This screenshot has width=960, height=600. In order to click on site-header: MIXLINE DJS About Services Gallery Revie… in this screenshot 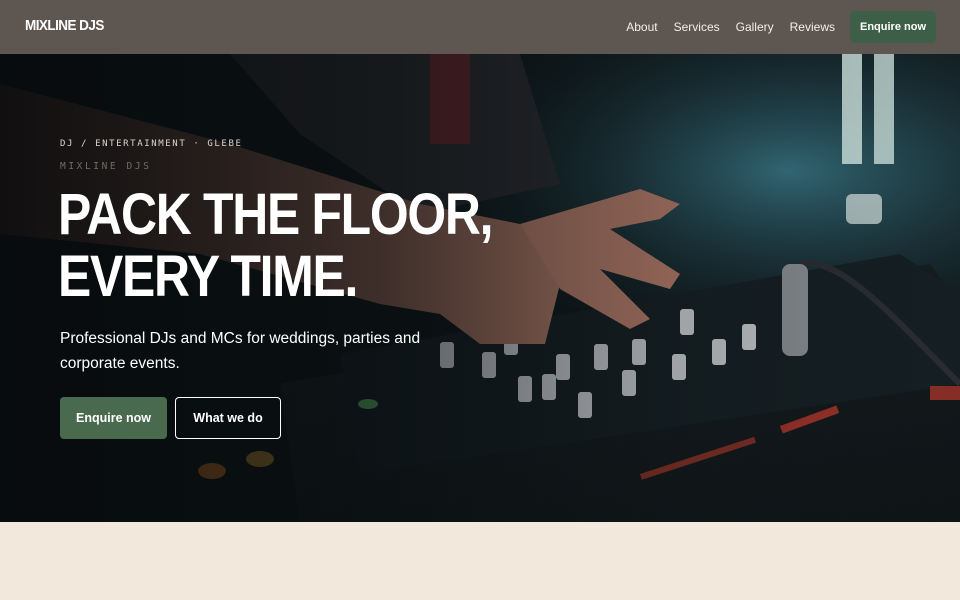, I will do `click(480, 27)`.